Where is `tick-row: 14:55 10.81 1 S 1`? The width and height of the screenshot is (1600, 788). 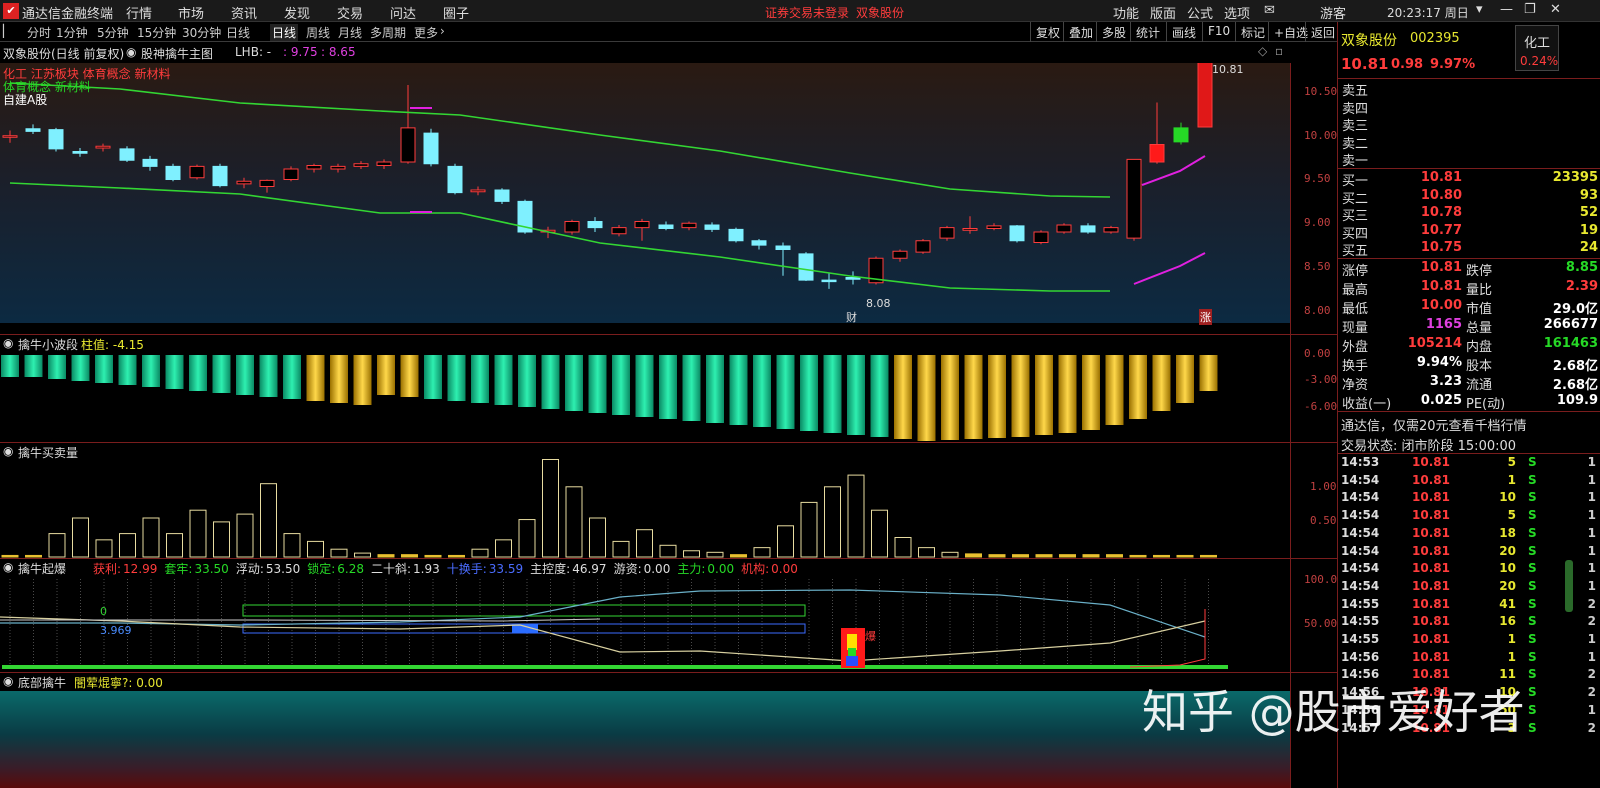 tick-row: 14:55 10.81 1 S 1 is located at coordinates (1469, 640).